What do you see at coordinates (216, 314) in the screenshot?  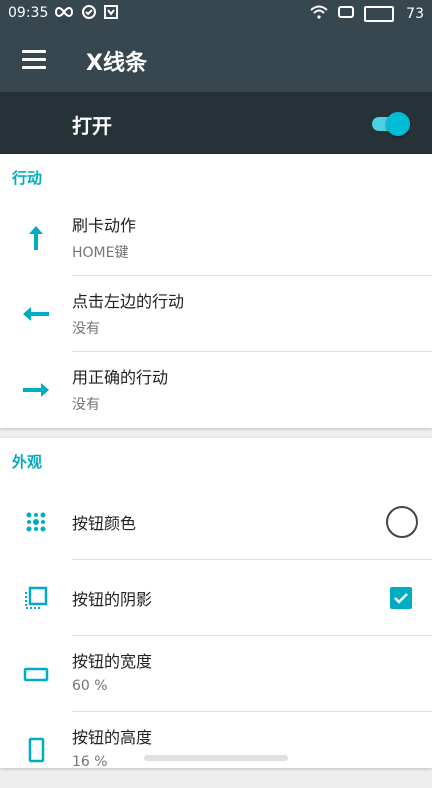 I see `list-item-left-tap-action: 点击左边的行动 没有` at bounding box center [216, 314].